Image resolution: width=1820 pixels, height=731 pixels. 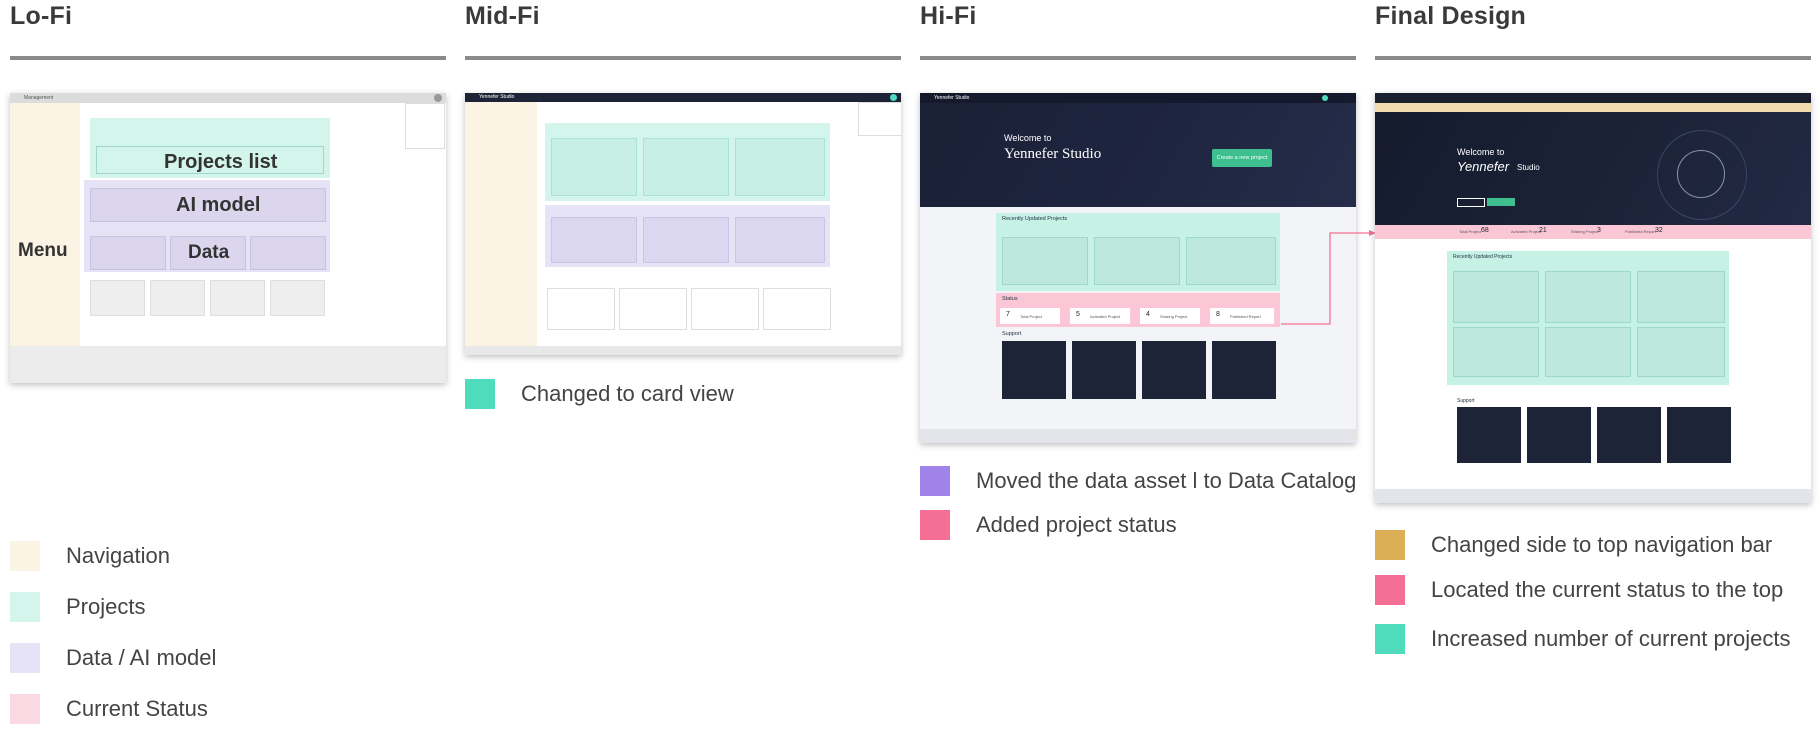 What do you see at coordinates (1451, 16) in the screenshot?
I see `column-title: Final Design` at bounding box center [1451, 16].